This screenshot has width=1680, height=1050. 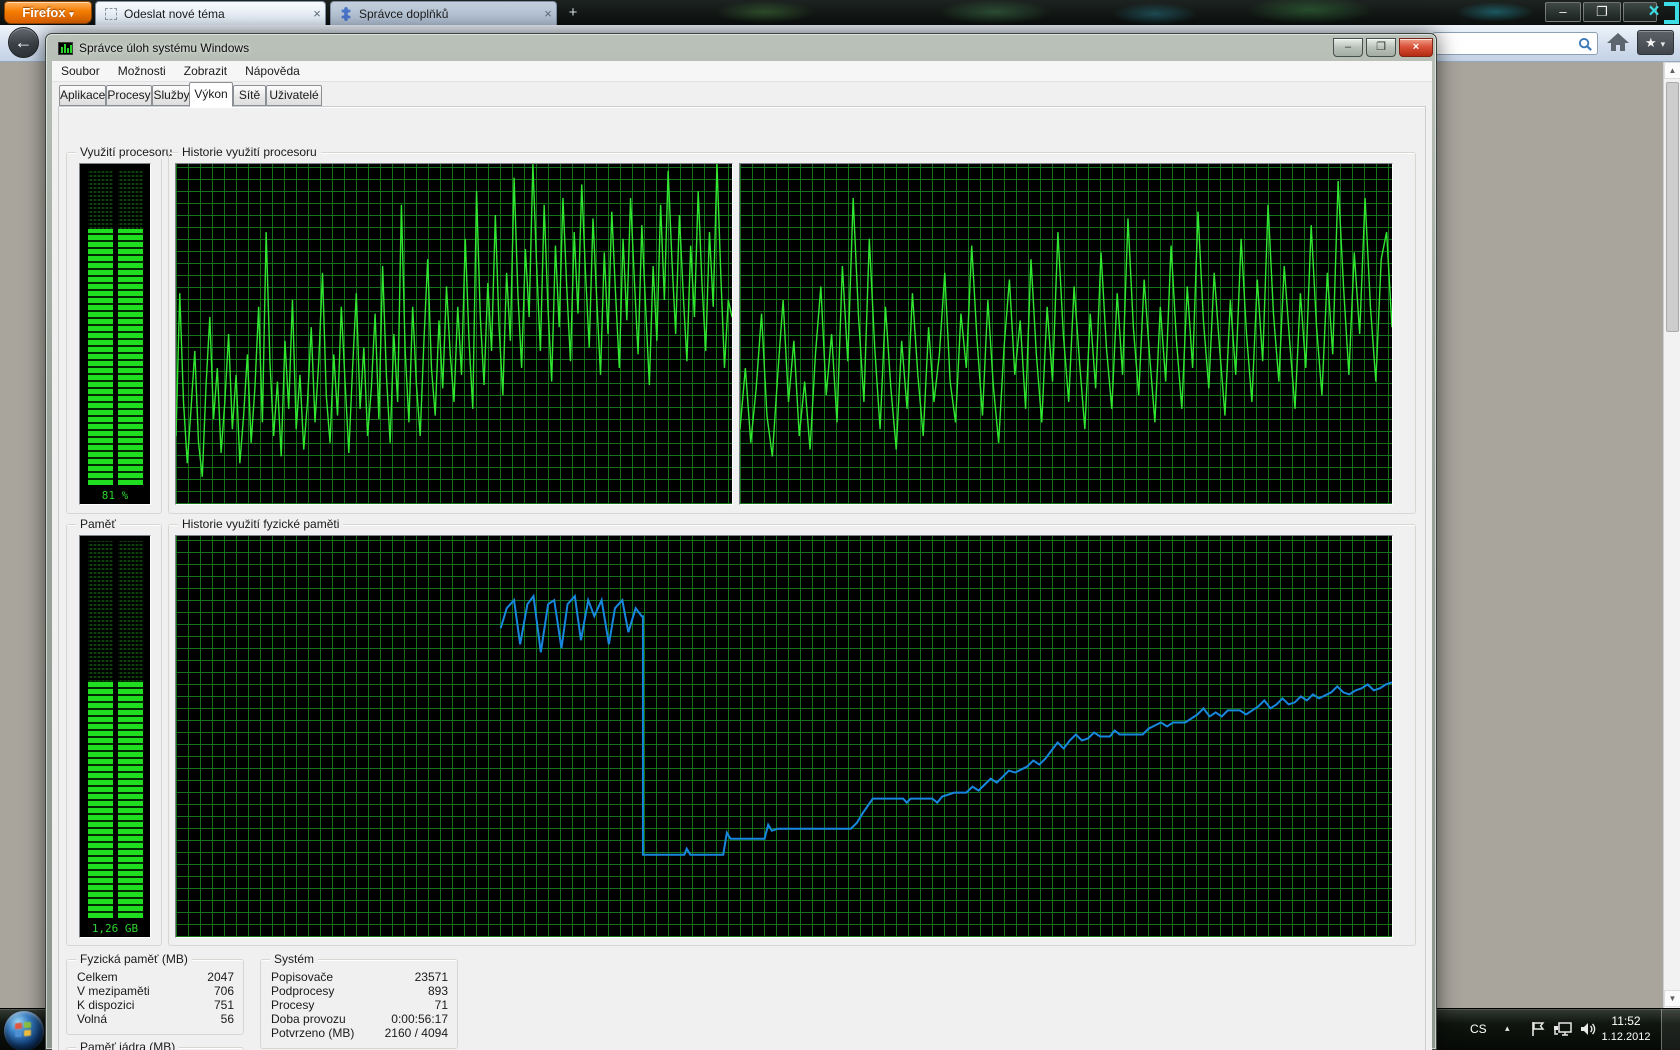 I want to click on menu-moznosti: Možnosti, so click(x=142, y=71).